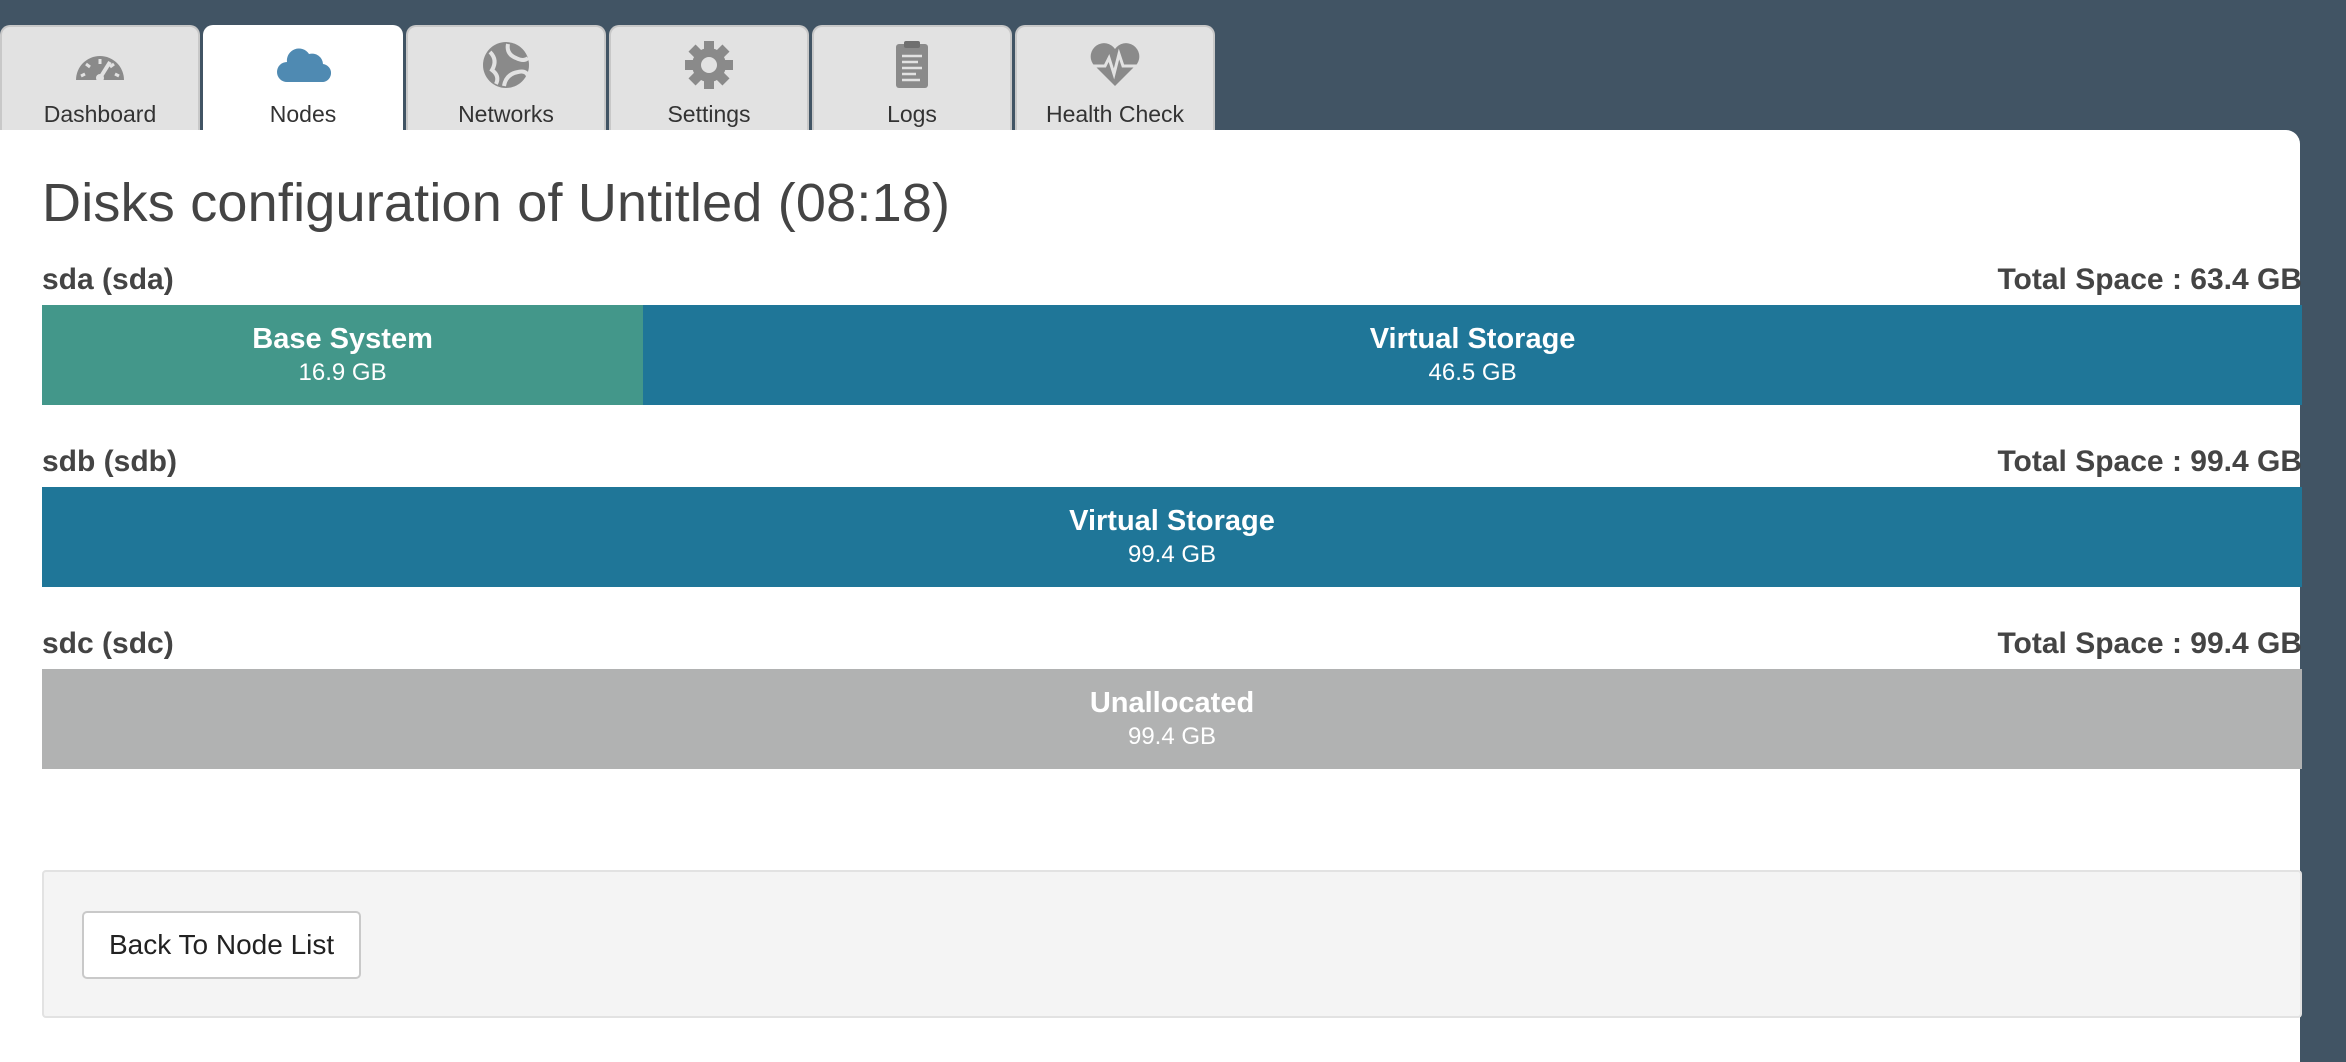 This screenshot has width=2346, height=1062. What do you see at coordinates (342, 339) in the screenshot?
I see `segment-name: Base System` at bounding box center [342, 339].